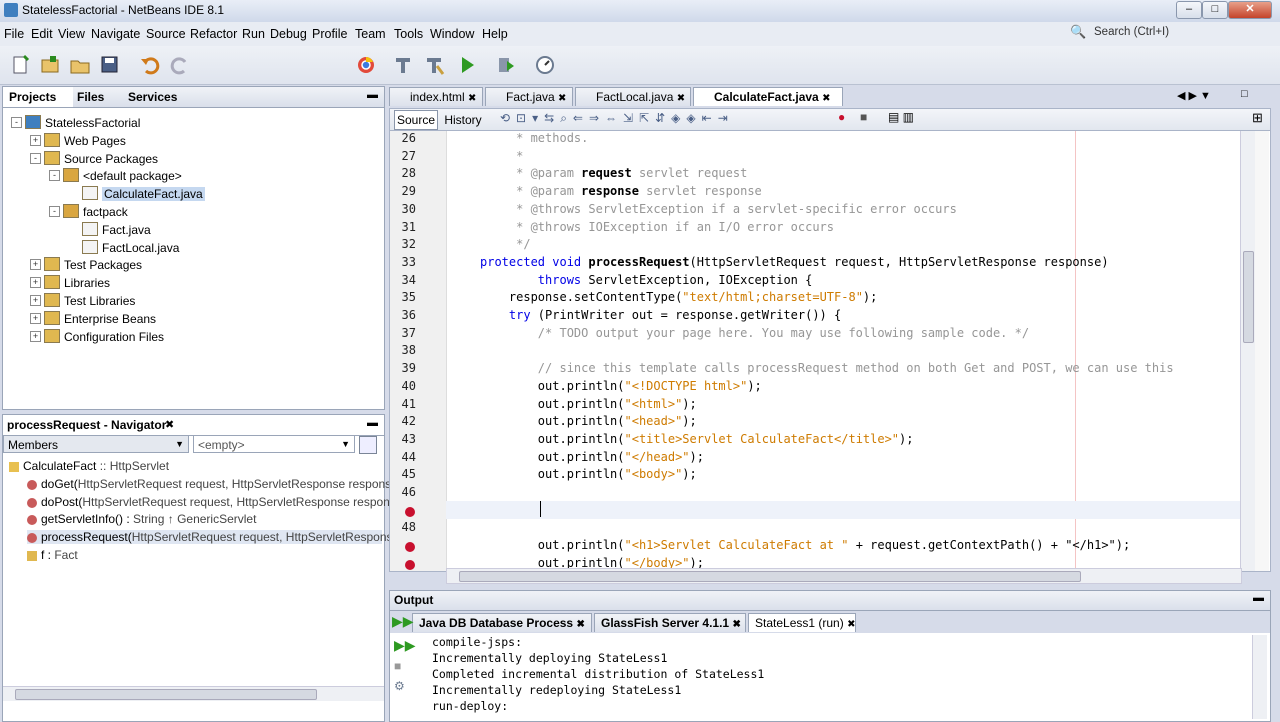  Describe the element at coordinates (399, 686) in the screenshot. I see `output-settings-icon: ⚙` at that location.